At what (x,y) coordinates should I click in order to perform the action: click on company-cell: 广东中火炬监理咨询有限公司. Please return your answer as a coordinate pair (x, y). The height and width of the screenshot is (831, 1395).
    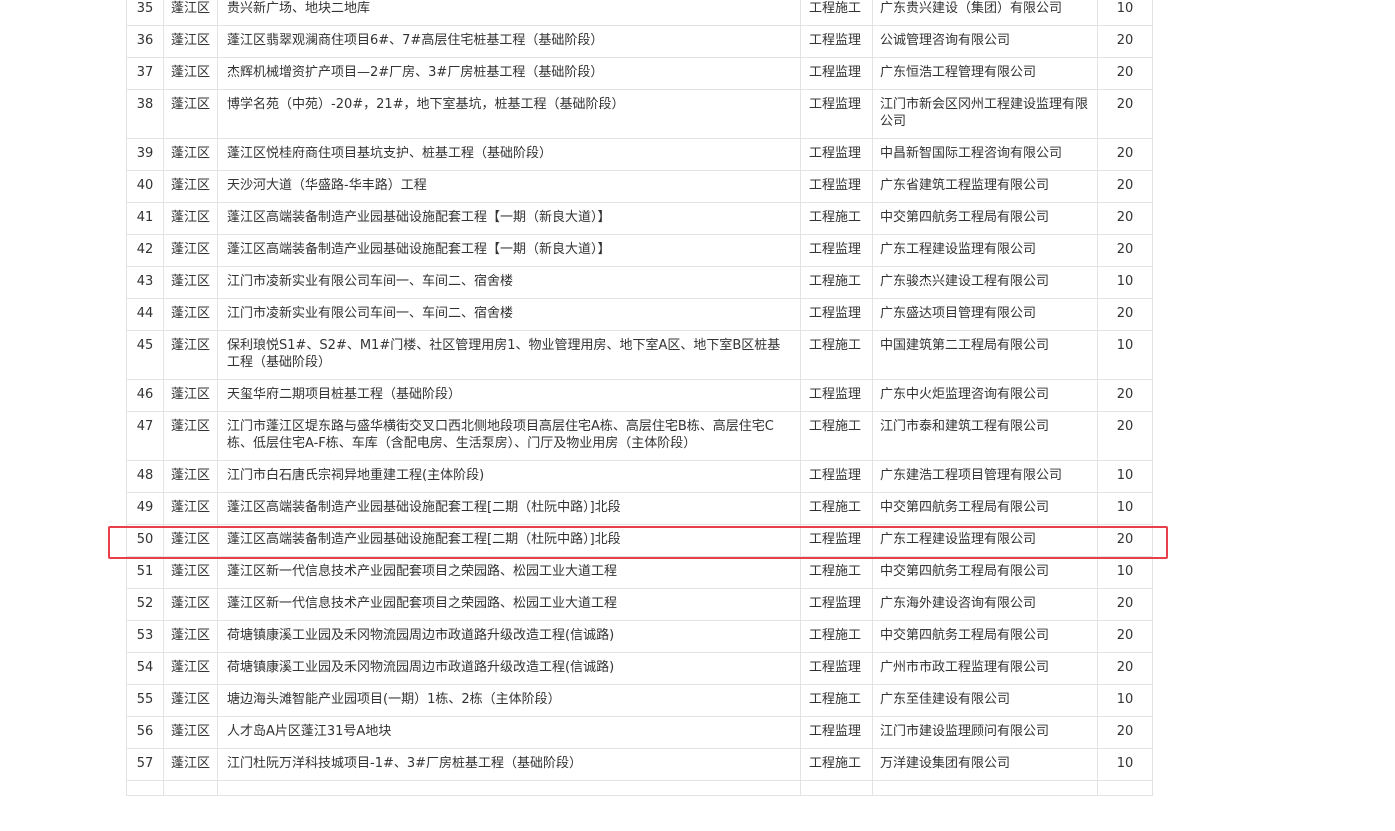
    Looking at the image, I should click on (985, 395).